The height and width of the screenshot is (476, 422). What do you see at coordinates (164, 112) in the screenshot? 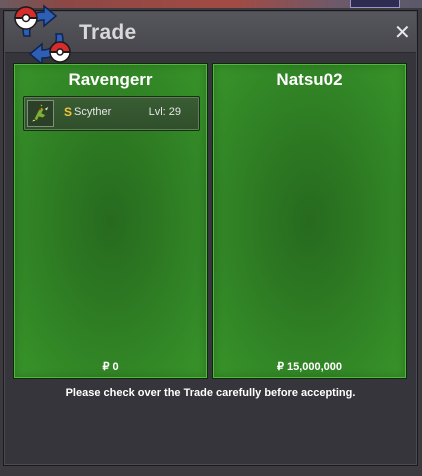
I see `pokemon-level: Lvl: 29` at bounding box center [164, 112].